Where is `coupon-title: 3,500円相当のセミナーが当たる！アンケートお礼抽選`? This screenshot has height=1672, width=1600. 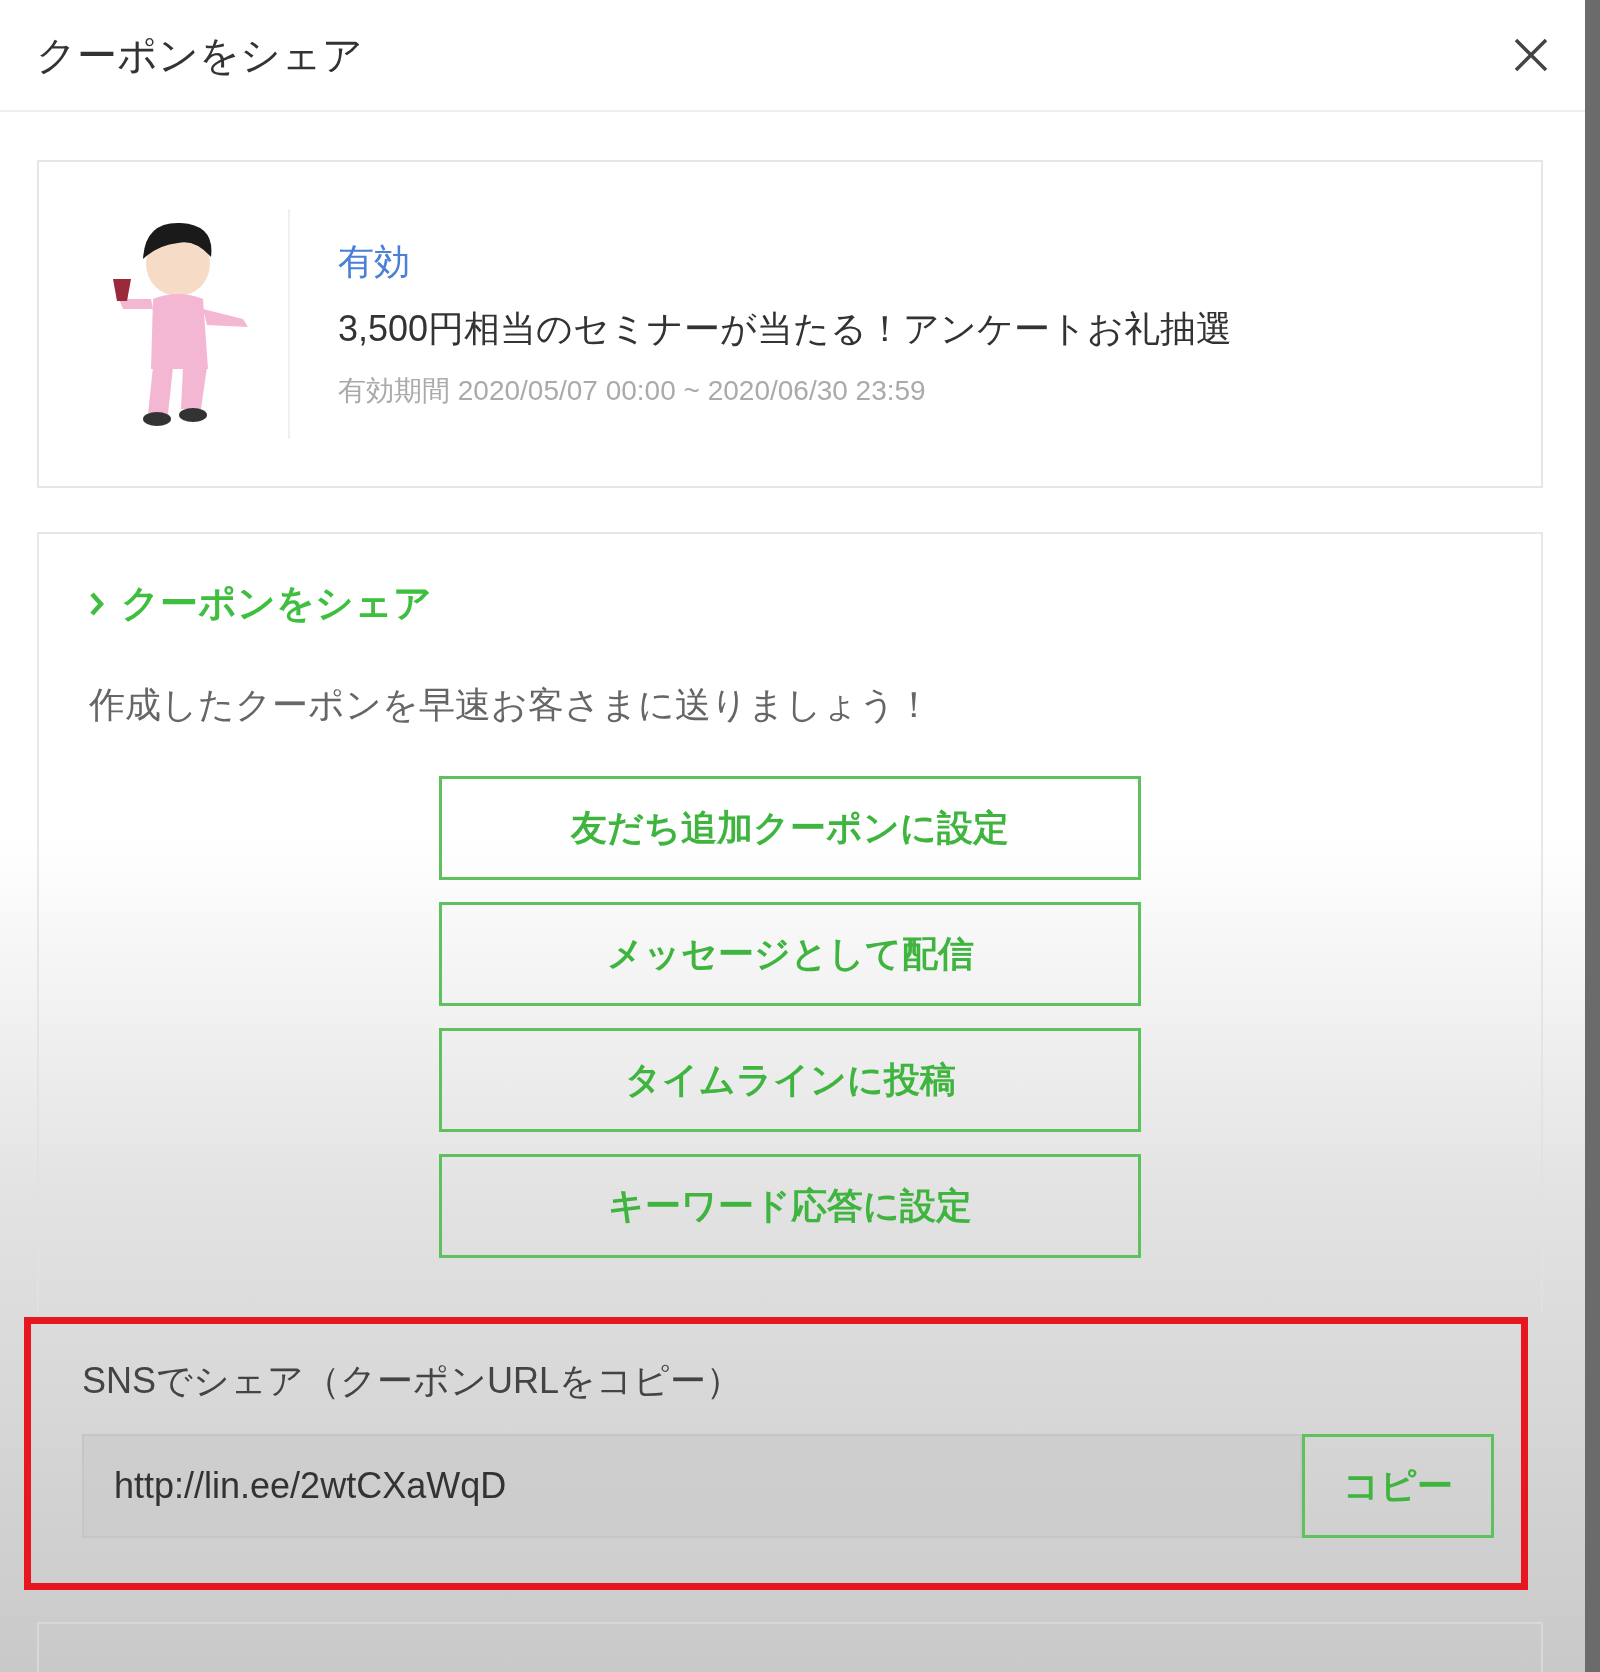 coupon-title: 3,500円相当のセミナーが当たる！アンケートお礼抽選 is located at coordinates (785, 329).